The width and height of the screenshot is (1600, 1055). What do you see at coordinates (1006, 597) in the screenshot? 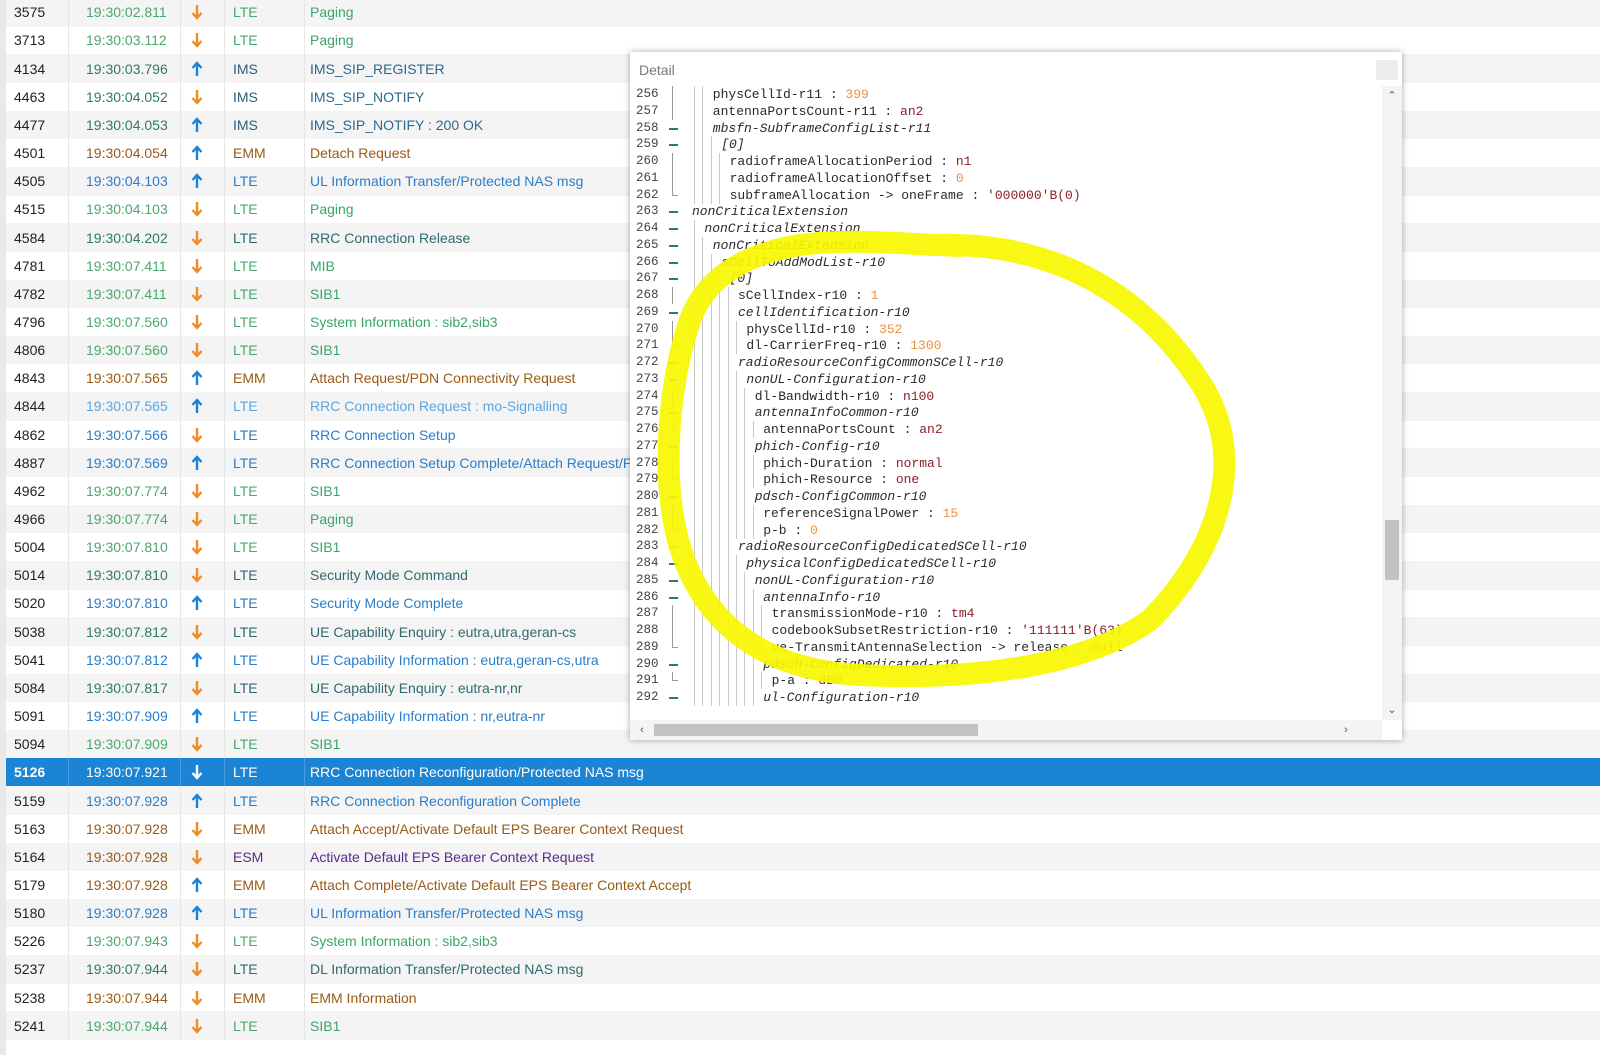
I see `code-line: 286 antennaInfo-r10` at bounding box center [1006, 597].